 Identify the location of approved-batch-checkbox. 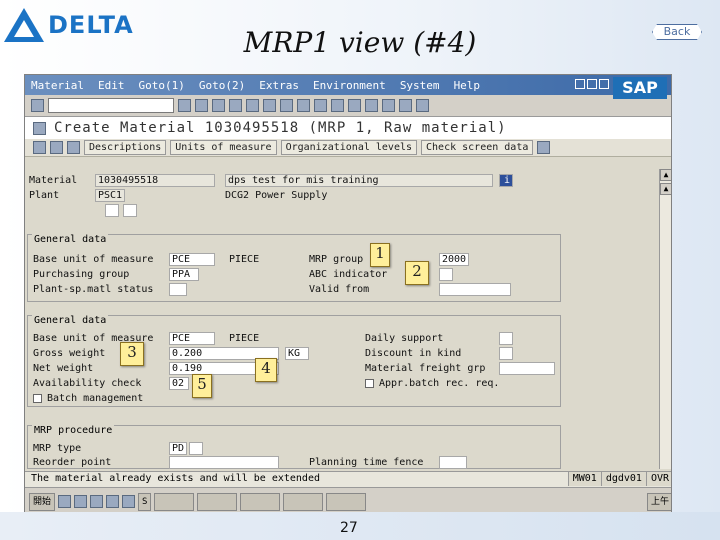
(369, 383).